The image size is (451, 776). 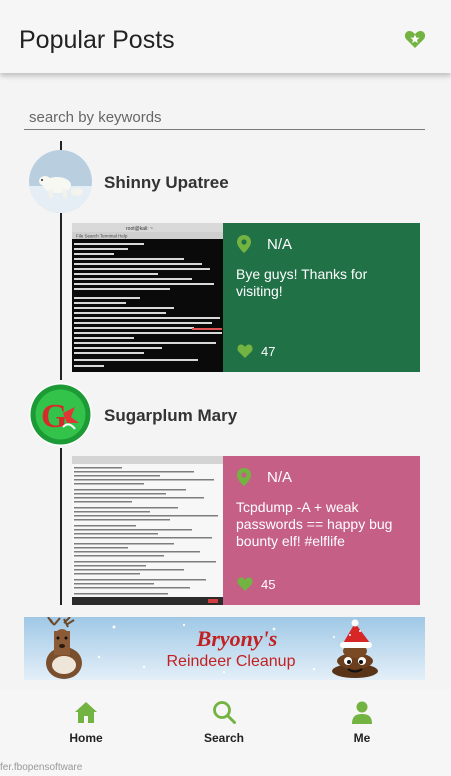 I want to click on home-icon, so click(x=86, y=712).